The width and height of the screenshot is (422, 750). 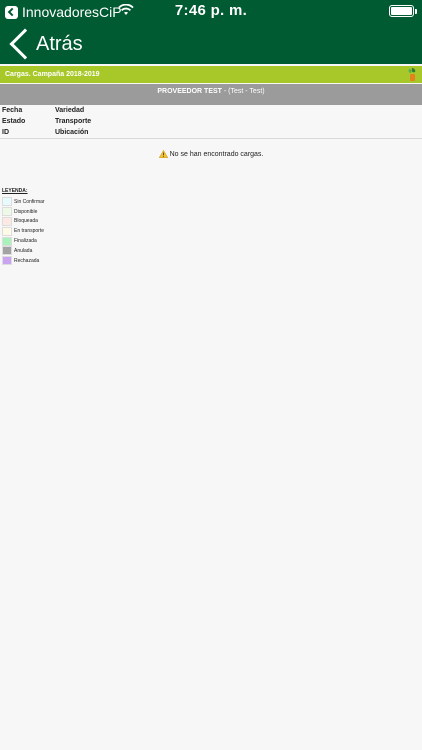 I want to click on legend-label: Anulada, so click(x=23, y=250).